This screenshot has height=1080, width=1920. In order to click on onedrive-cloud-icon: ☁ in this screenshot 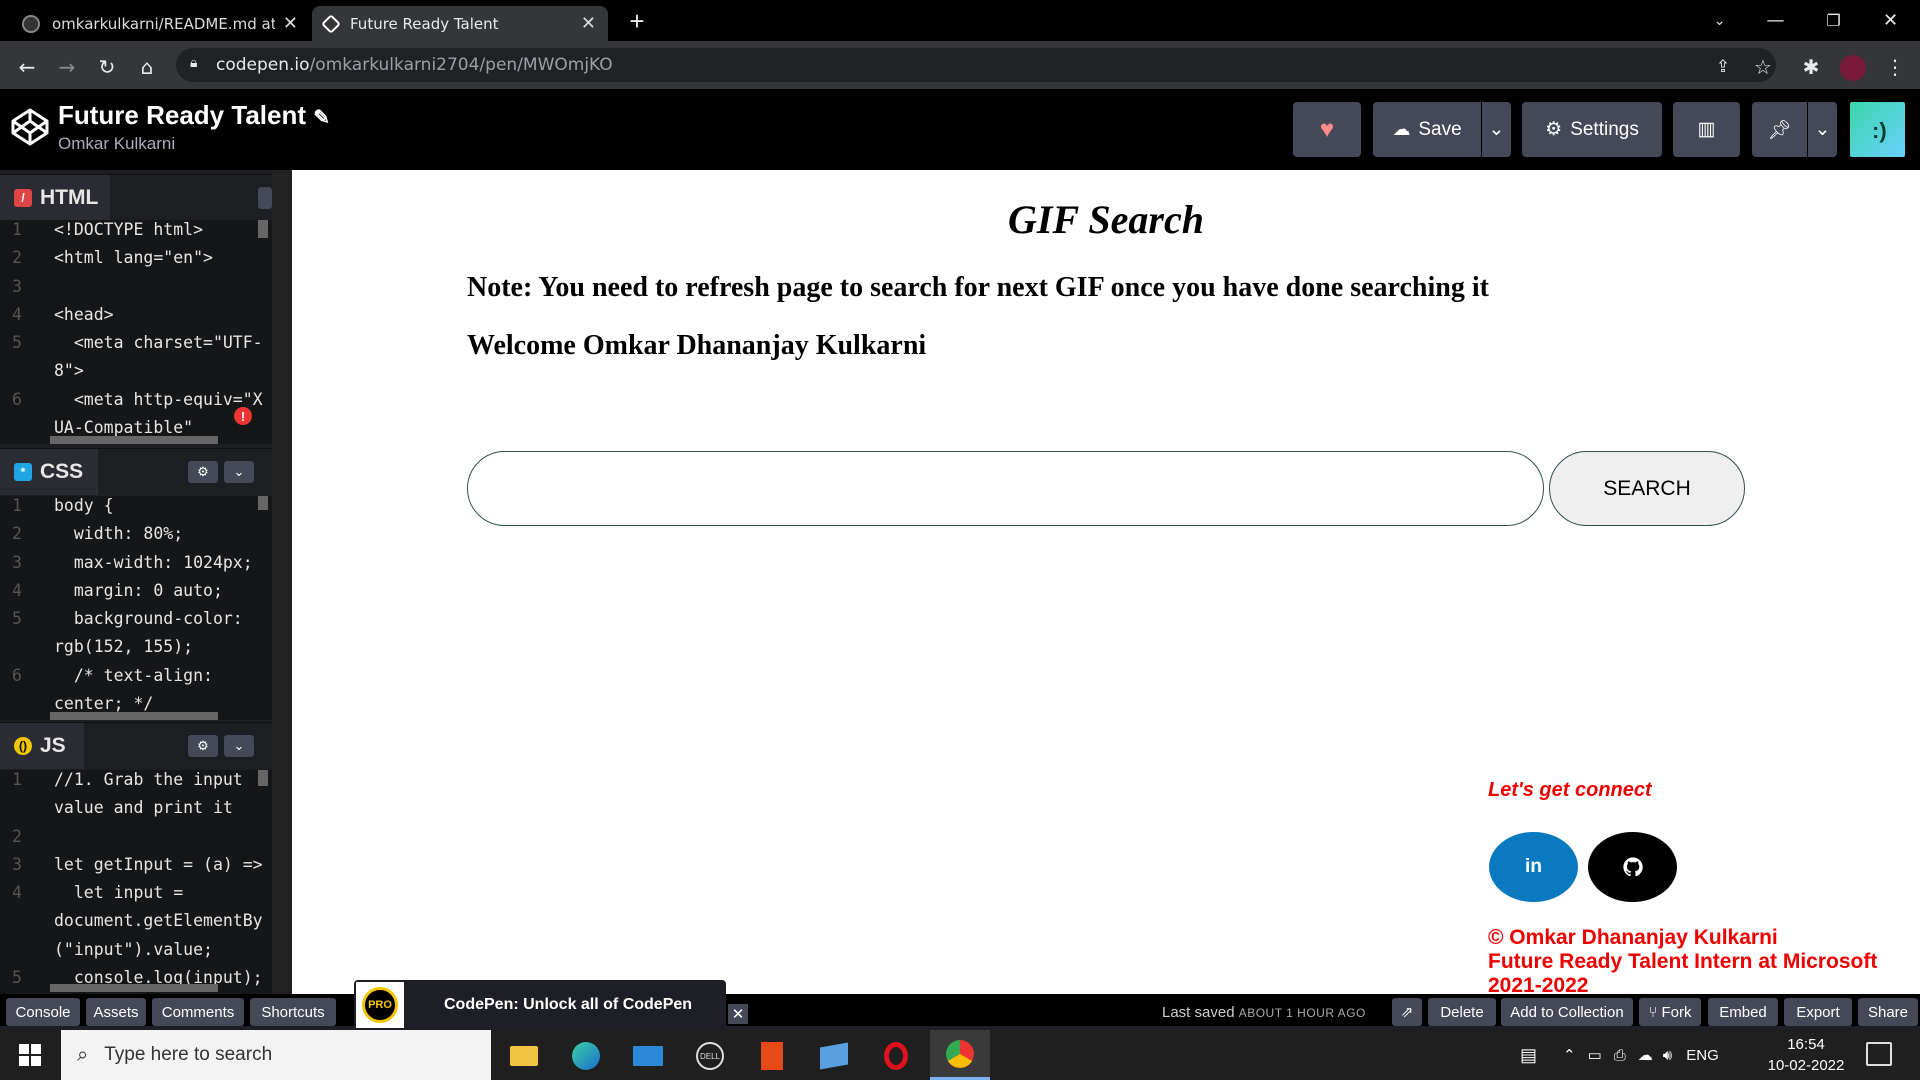, I will do `click(1645, 1055)`.